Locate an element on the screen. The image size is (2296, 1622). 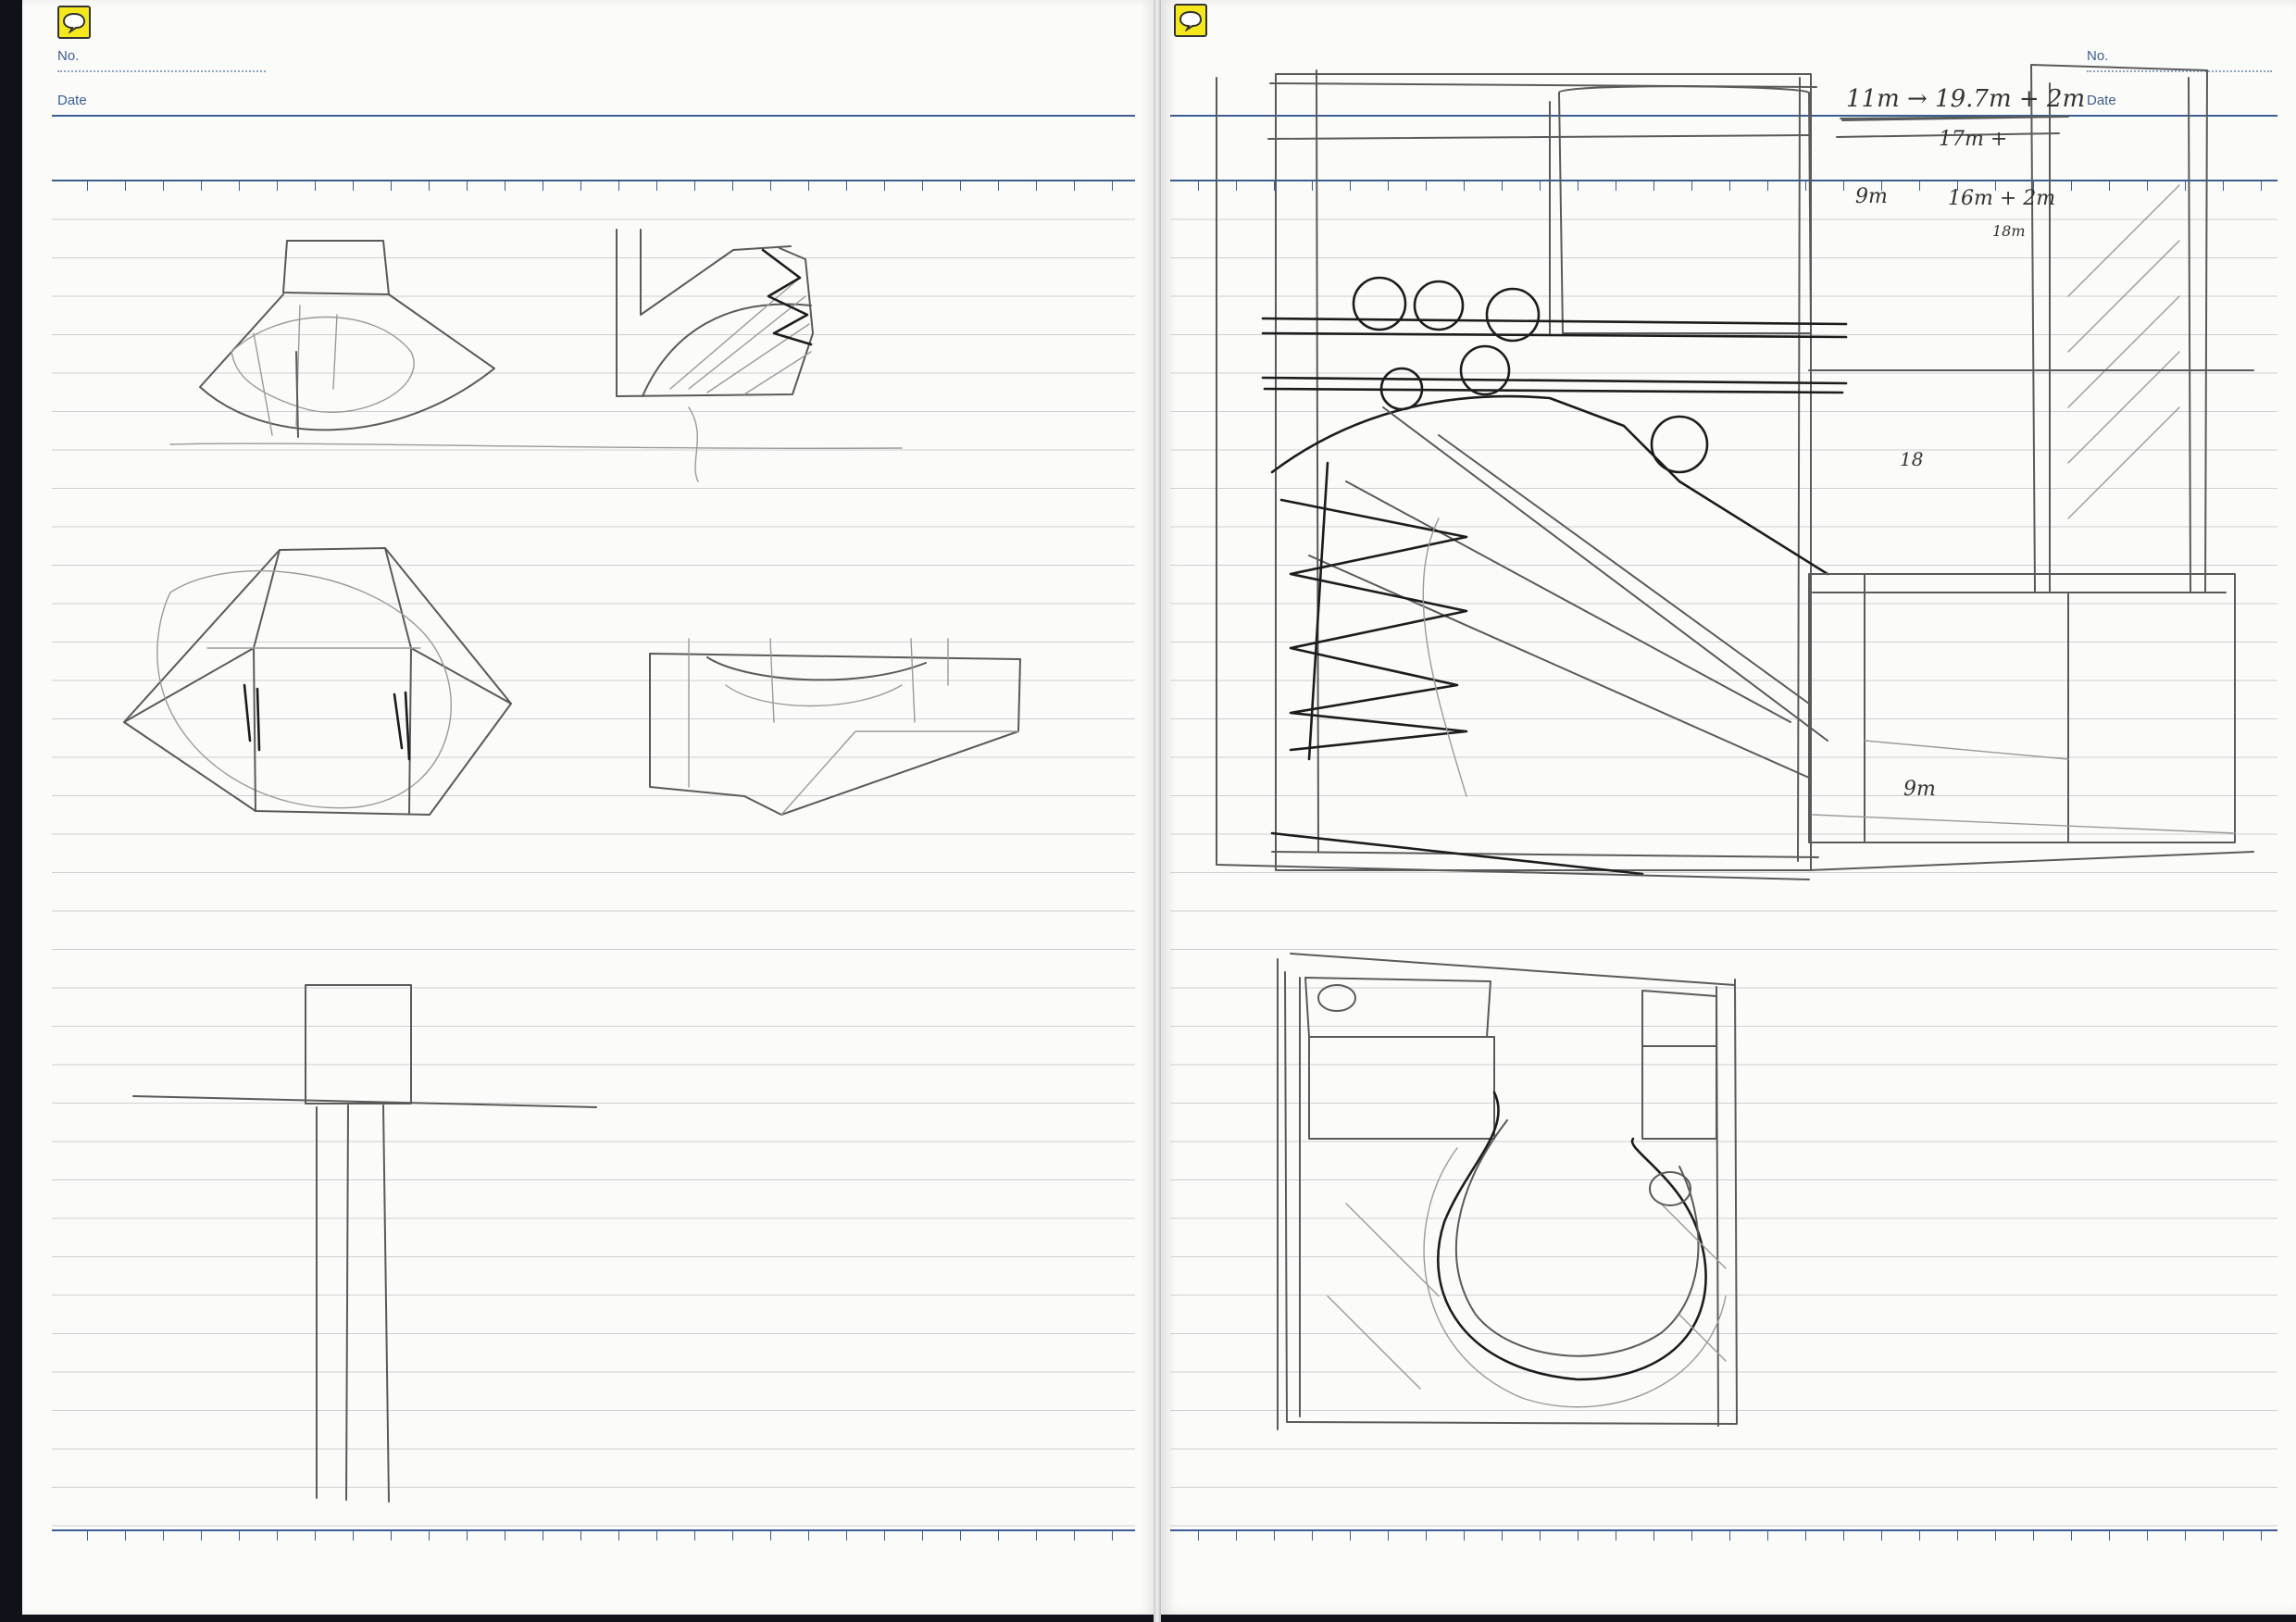
sketch-circle-plan is located at coordinates (1507, 1191).